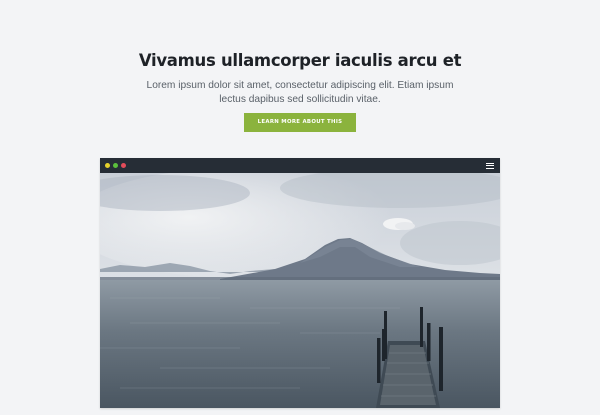 This screenshot has height=415, width=600. Describe the element at coordinates (300, 122) in the screenshot. I see `learn-more-button: LEARN MORE ABOUT THIS` at that location.